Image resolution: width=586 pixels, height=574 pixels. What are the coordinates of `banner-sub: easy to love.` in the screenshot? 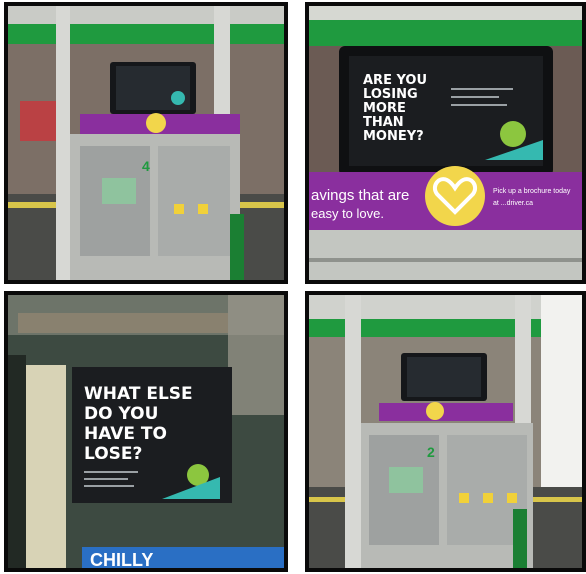 It's located at (347, 213).